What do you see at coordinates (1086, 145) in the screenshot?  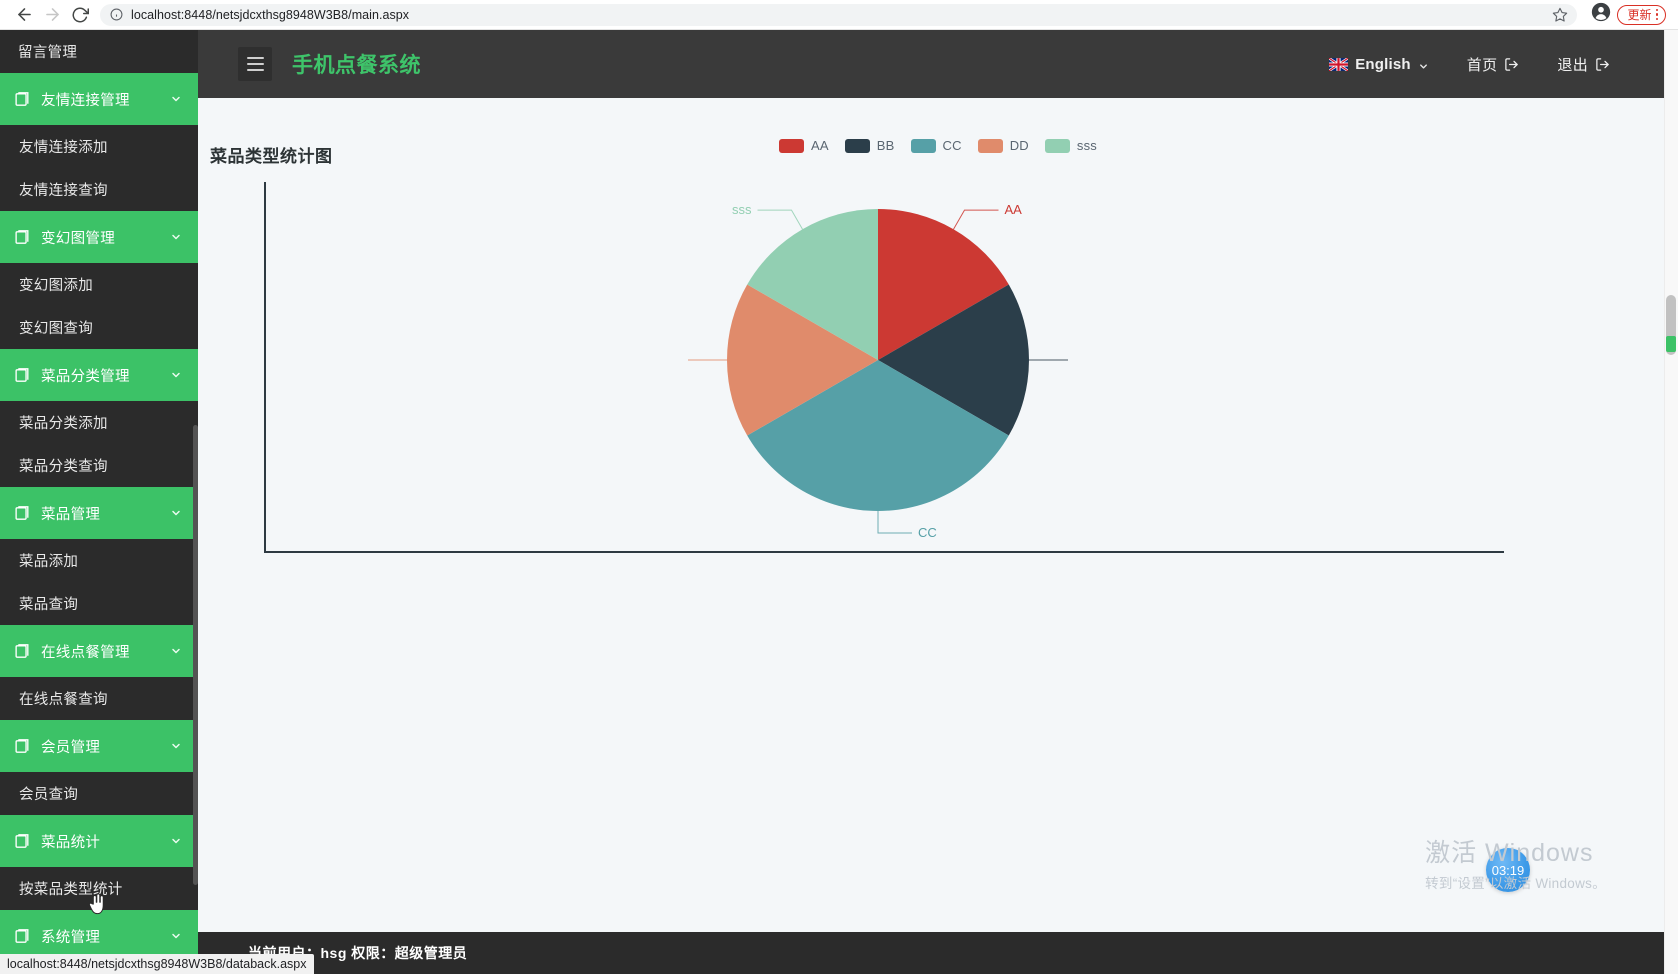 I see `legend-label: sss` at bounding box center [1086, 145].